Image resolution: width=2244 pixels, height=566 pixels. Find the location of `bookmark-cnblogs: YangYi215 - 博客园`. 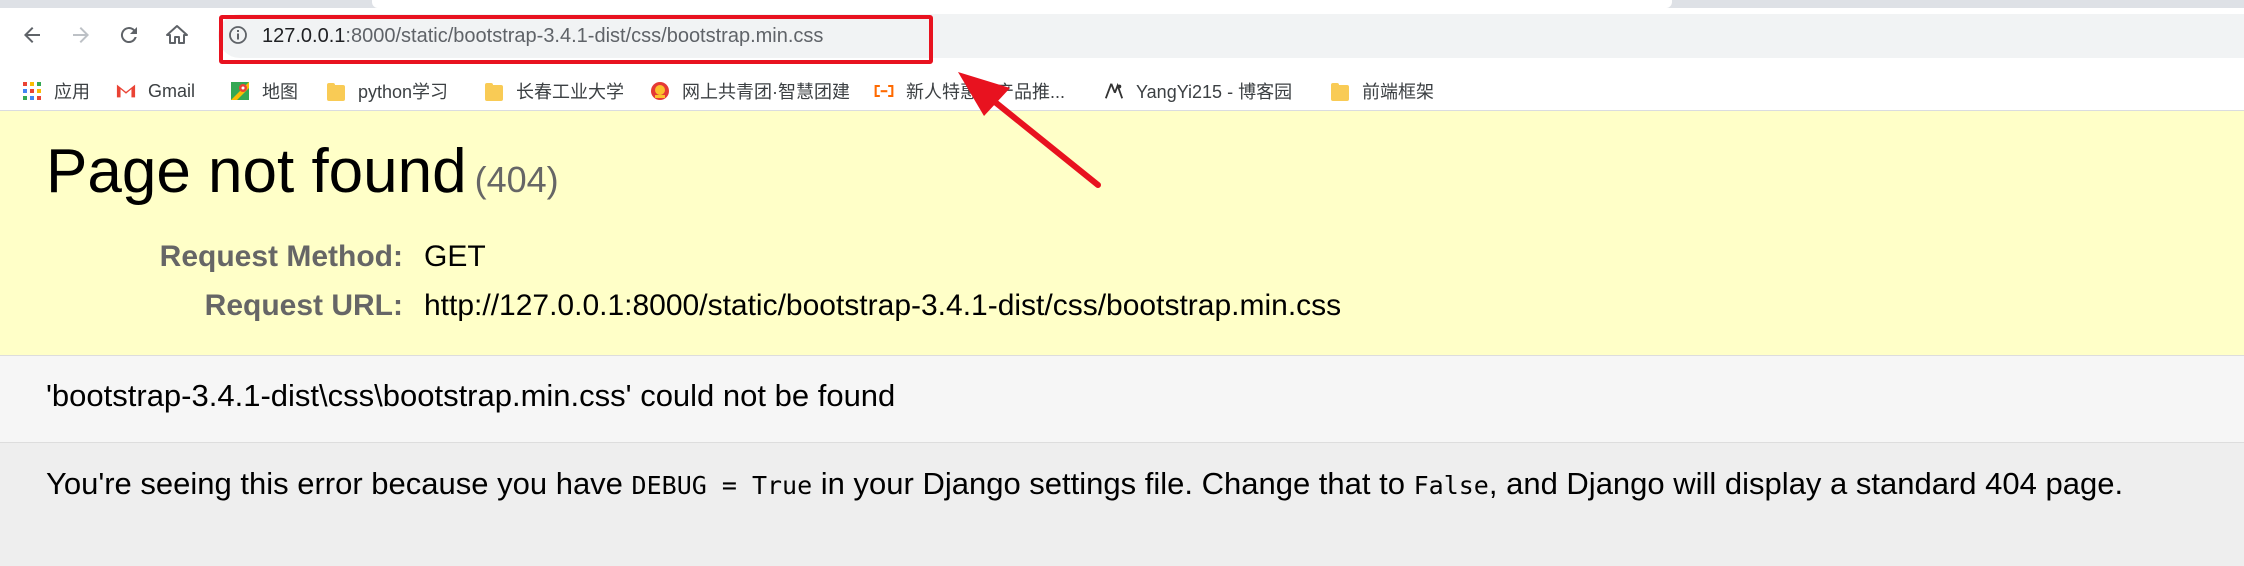

bookmark-cnblogs: YangYi215 - 博客园 is located at coordinates (1198, 91).